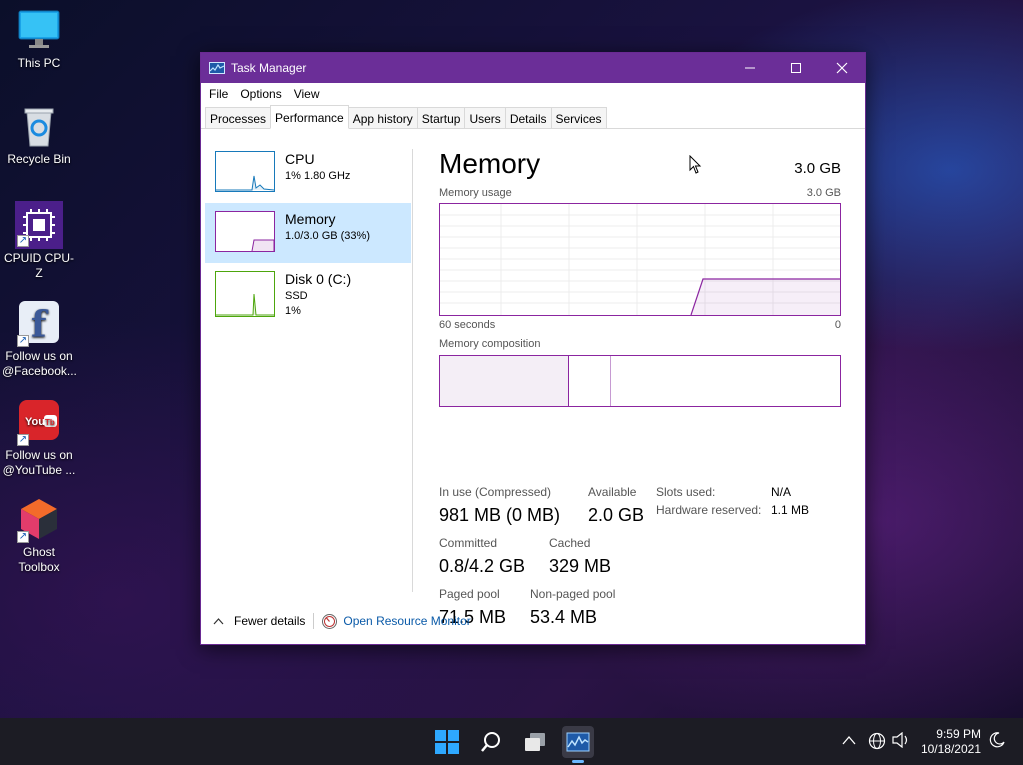  What do you see at coordinates (39, 159) in the screenshot?
I see `desktop-icon-label: Recycle Bin` at bounding box center [39, 159].